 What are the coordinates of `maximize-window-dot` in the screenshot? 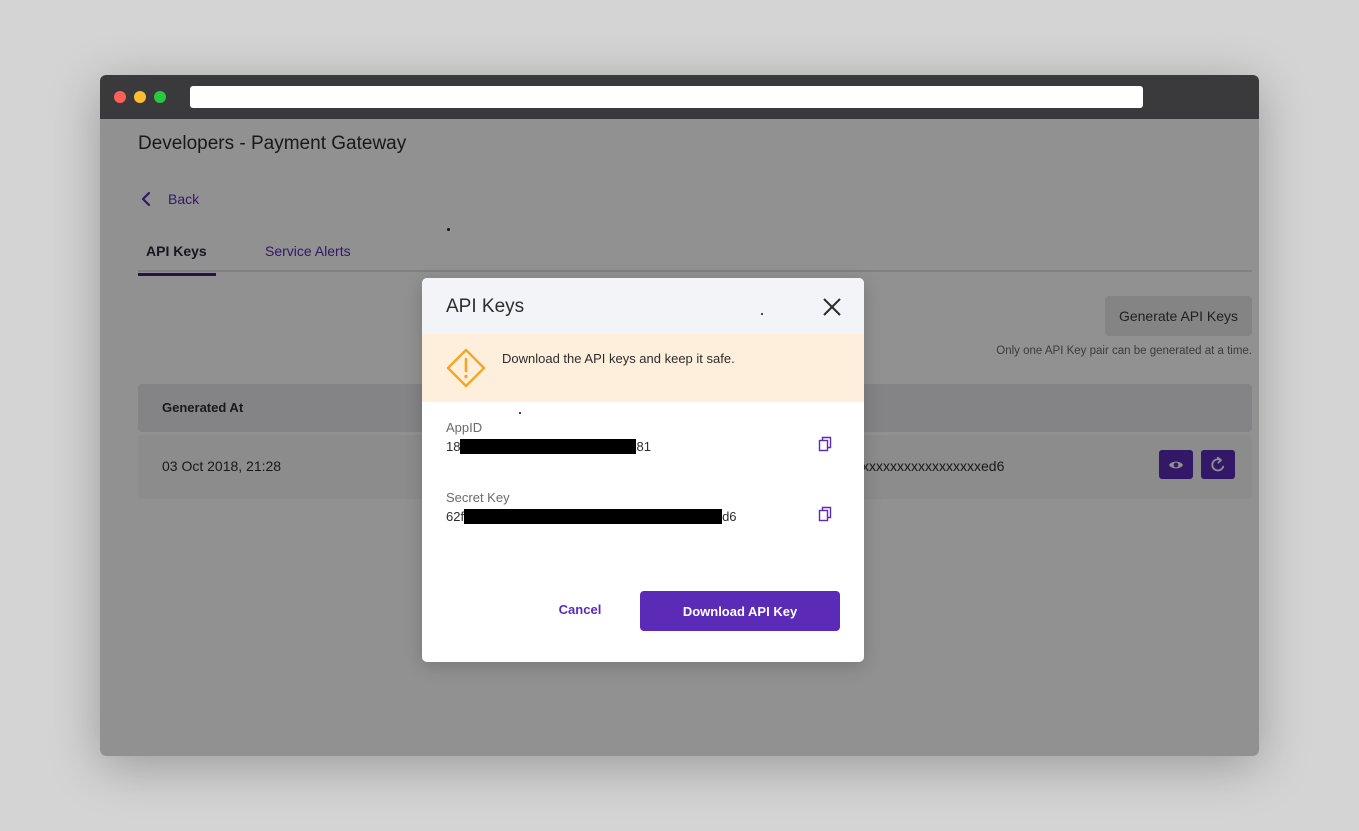 It's located at (160, 97).